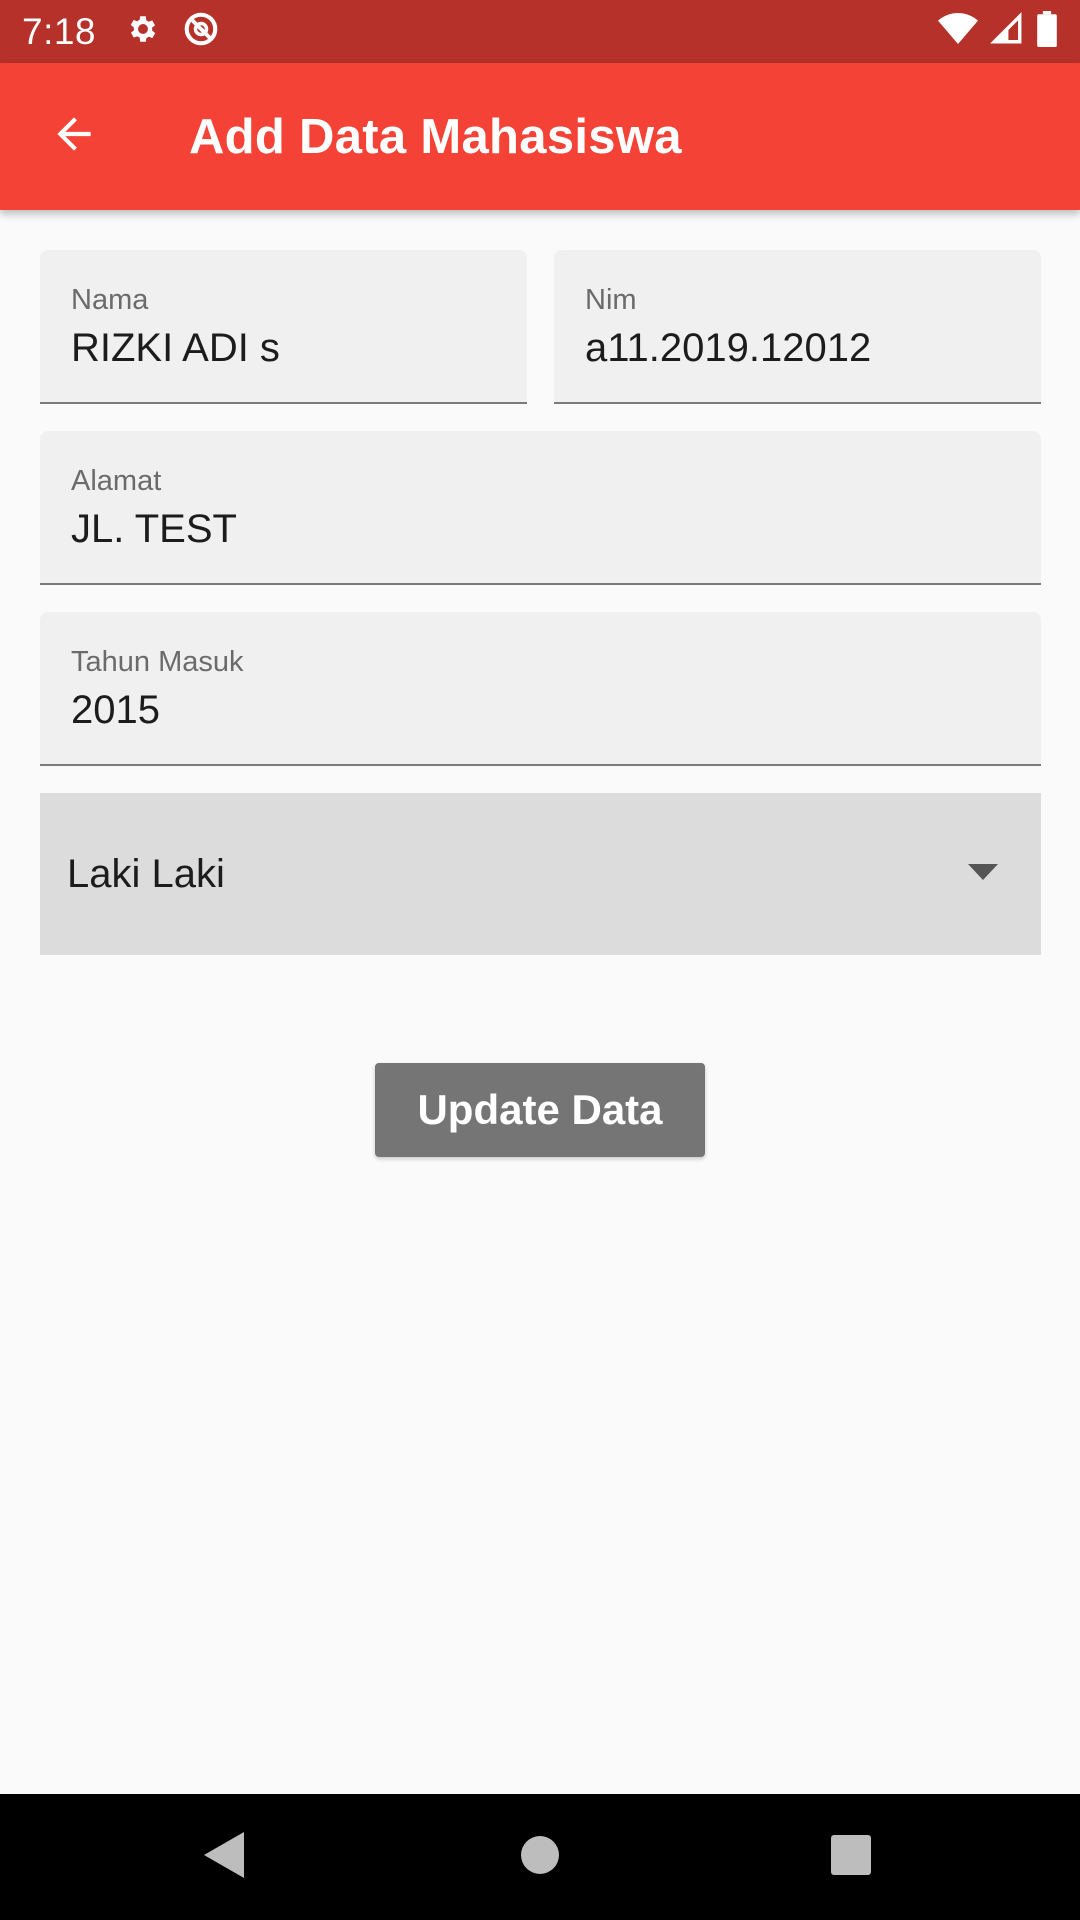 This screenshot has width=1080, height=1920. What do you see at coordinates (116, 481) in the screenshot?
I see `alamat-label: Alamat` at bounding box center [116, 481].